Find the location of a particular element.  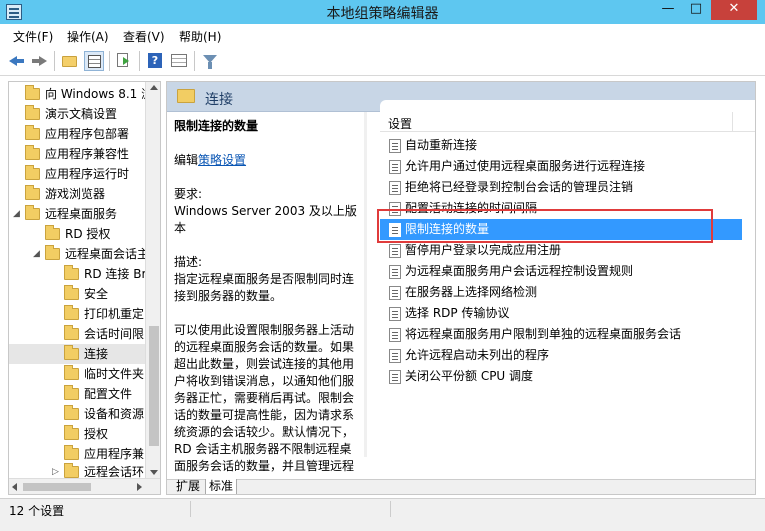

tree-item: 应用程序运行时 is located at coordinates (77, 174).